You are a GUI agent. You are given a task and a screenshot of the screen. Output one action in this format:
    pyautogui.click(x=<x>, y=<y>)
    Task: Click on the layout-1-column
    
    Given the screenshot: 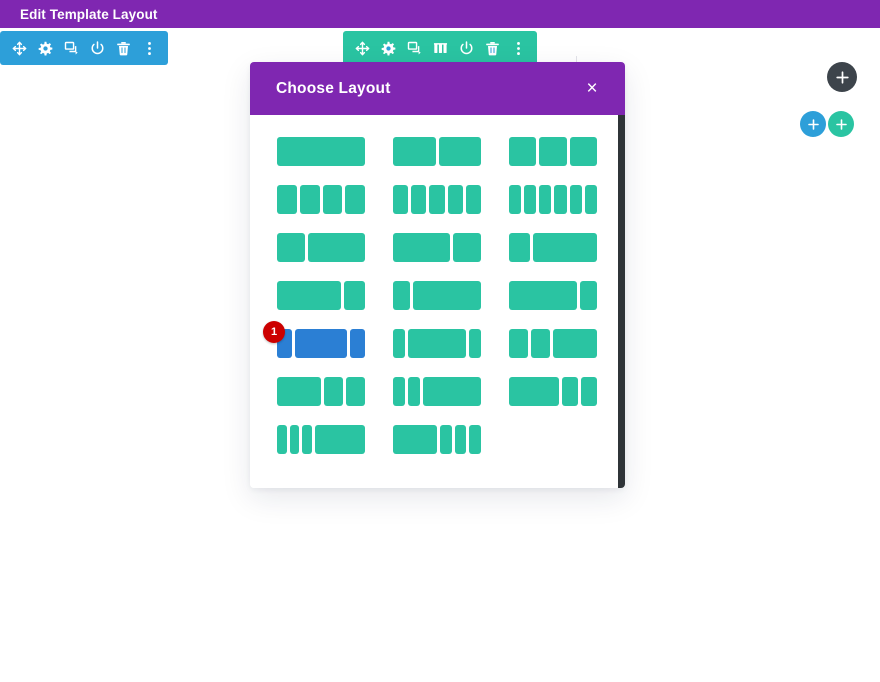 What is the action you would take?
    pyautogui.click(x=321, y=151)
    